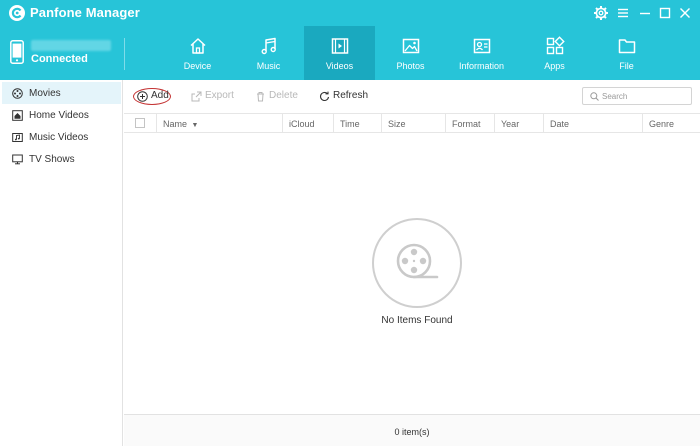 The height and width of the screenshot is (446, 700). Describe the element at coordinates (59, 59) in the screenshot. I see `device-status: Connected` at that location.